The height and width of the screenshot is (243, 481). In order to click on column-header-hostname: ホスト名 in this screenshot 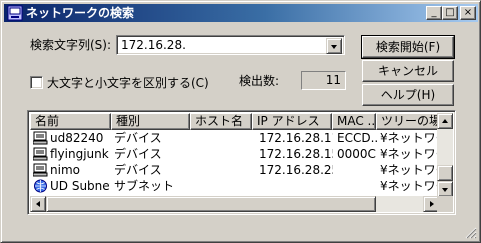, I will do `click(221, 121)`.